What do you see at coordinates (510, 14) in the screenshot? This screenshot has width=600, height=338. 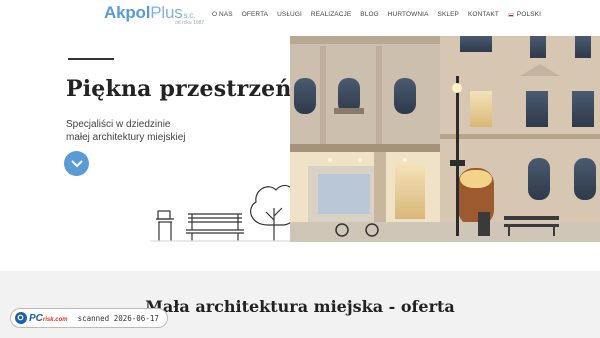 I see `polish-flag-icon` at bounding box center [510, 14].